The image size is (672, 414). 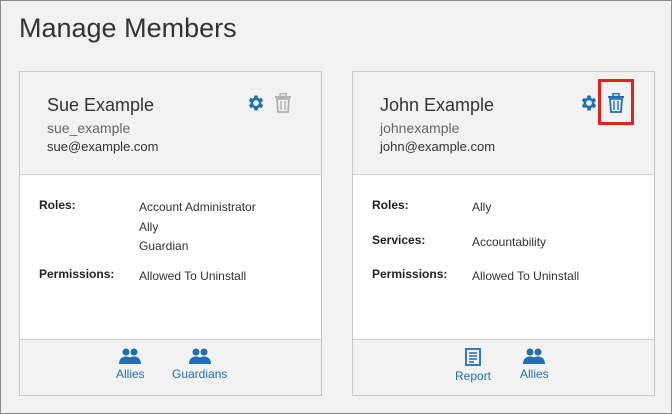 What do you see at coordinates (164, 246) in the screenshot?
I see `role-value: Guardian` at bounding box center [164, 246].